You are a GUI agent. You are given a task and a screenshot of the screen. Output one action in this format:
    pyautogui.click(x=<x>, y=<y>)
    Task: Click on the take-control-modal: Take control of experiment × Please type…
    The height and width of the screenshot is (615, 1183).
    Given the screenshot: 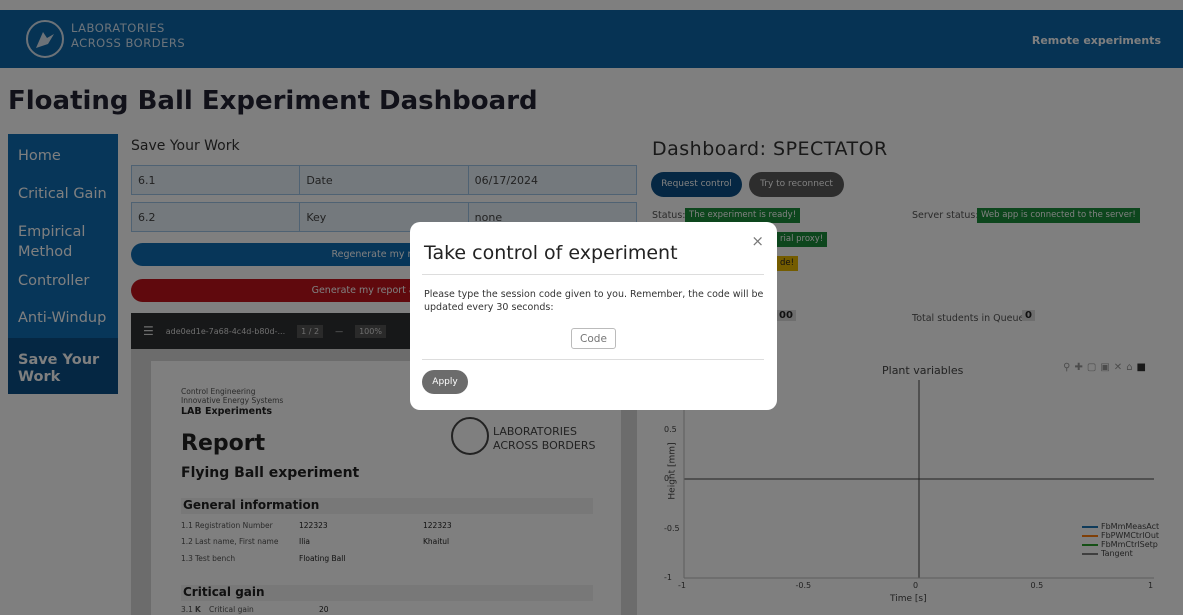 What is the action you would take?
    pyautogui.click(x=593, y=316)
    